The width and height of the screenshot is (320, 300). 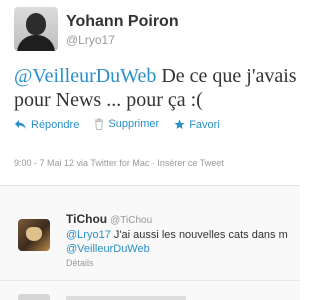 I want to click on reply-arrow-icon, so click(x=20, y=124).